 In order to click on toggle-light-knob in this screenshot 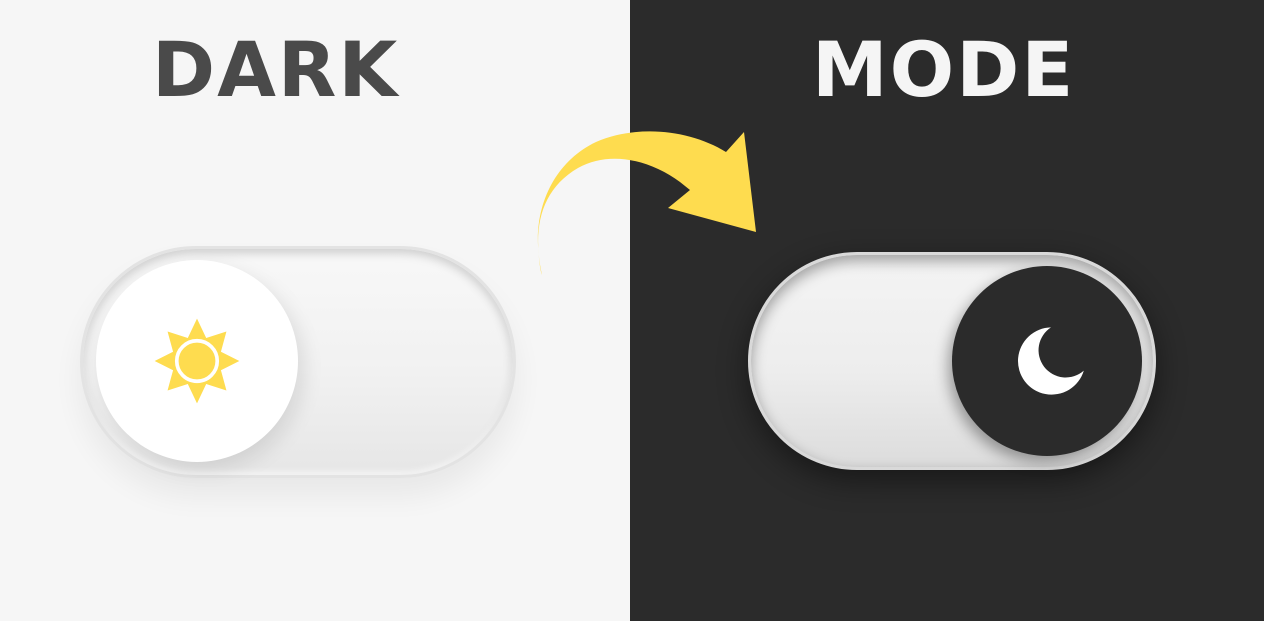, I will do `click(197, 361)`.